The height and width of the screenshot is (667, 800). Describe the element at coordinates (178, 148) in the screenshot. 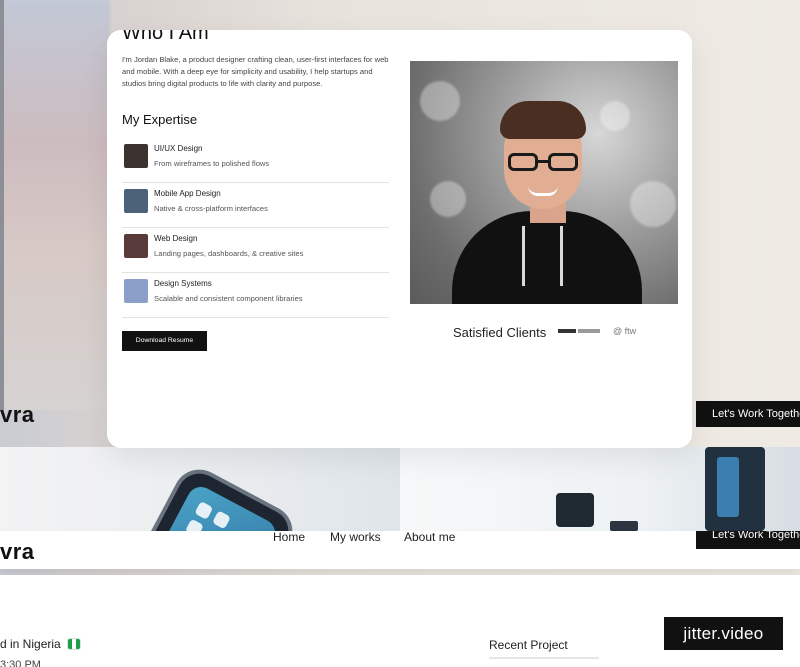

I see `expertise-title: UI/UX Design` at that location.